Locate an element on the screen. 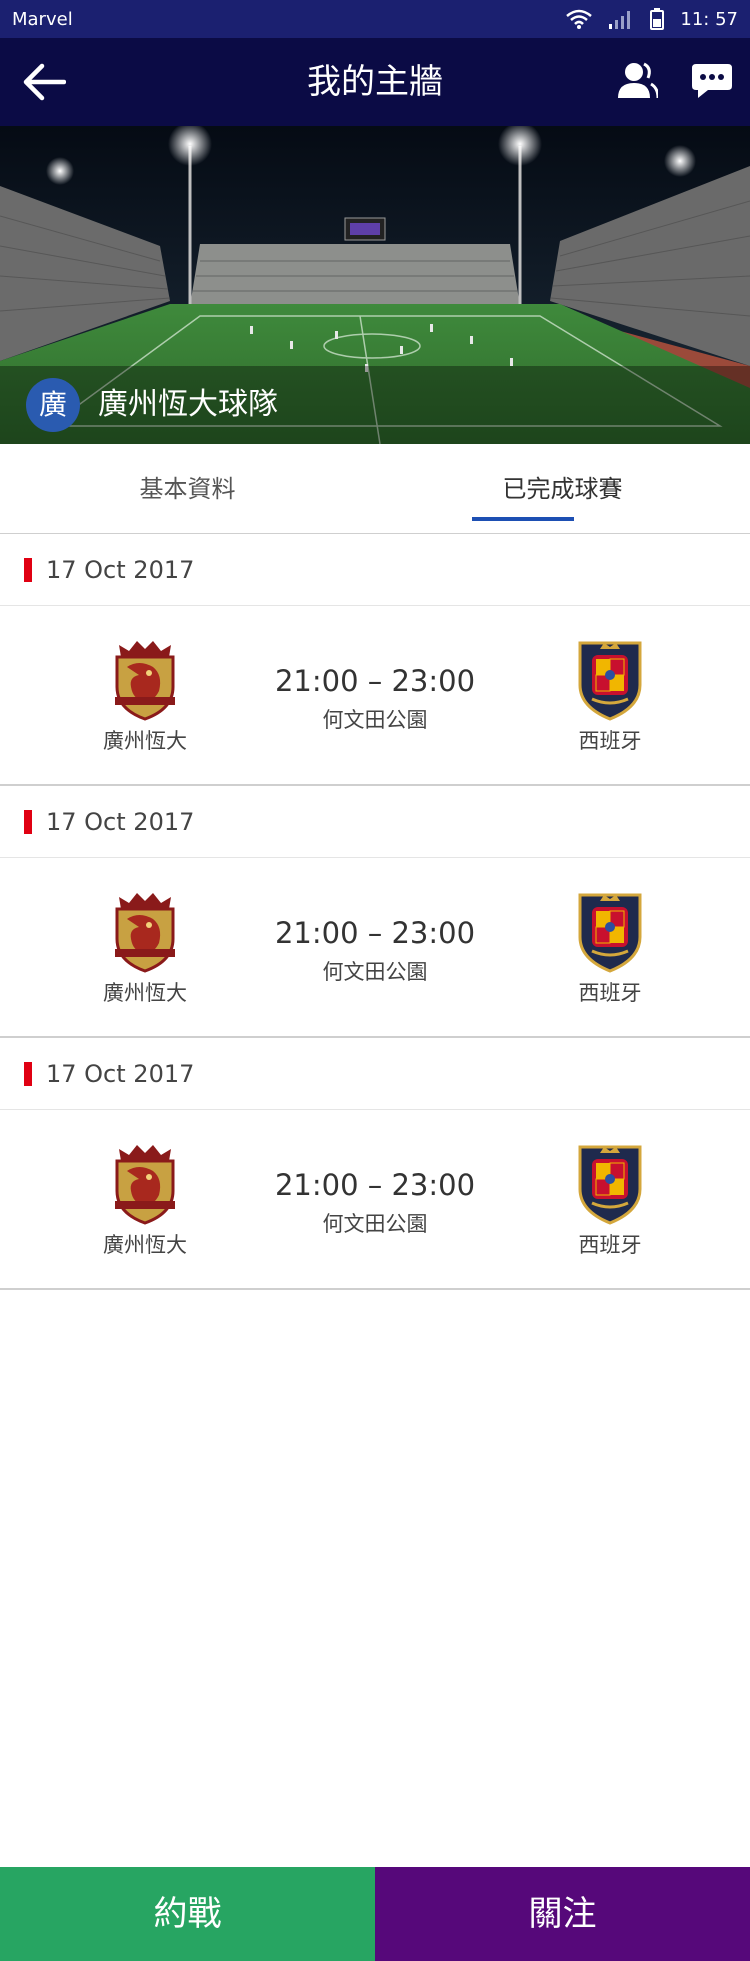  status-icons: 11: 57 is located at coordinates (652, 19).